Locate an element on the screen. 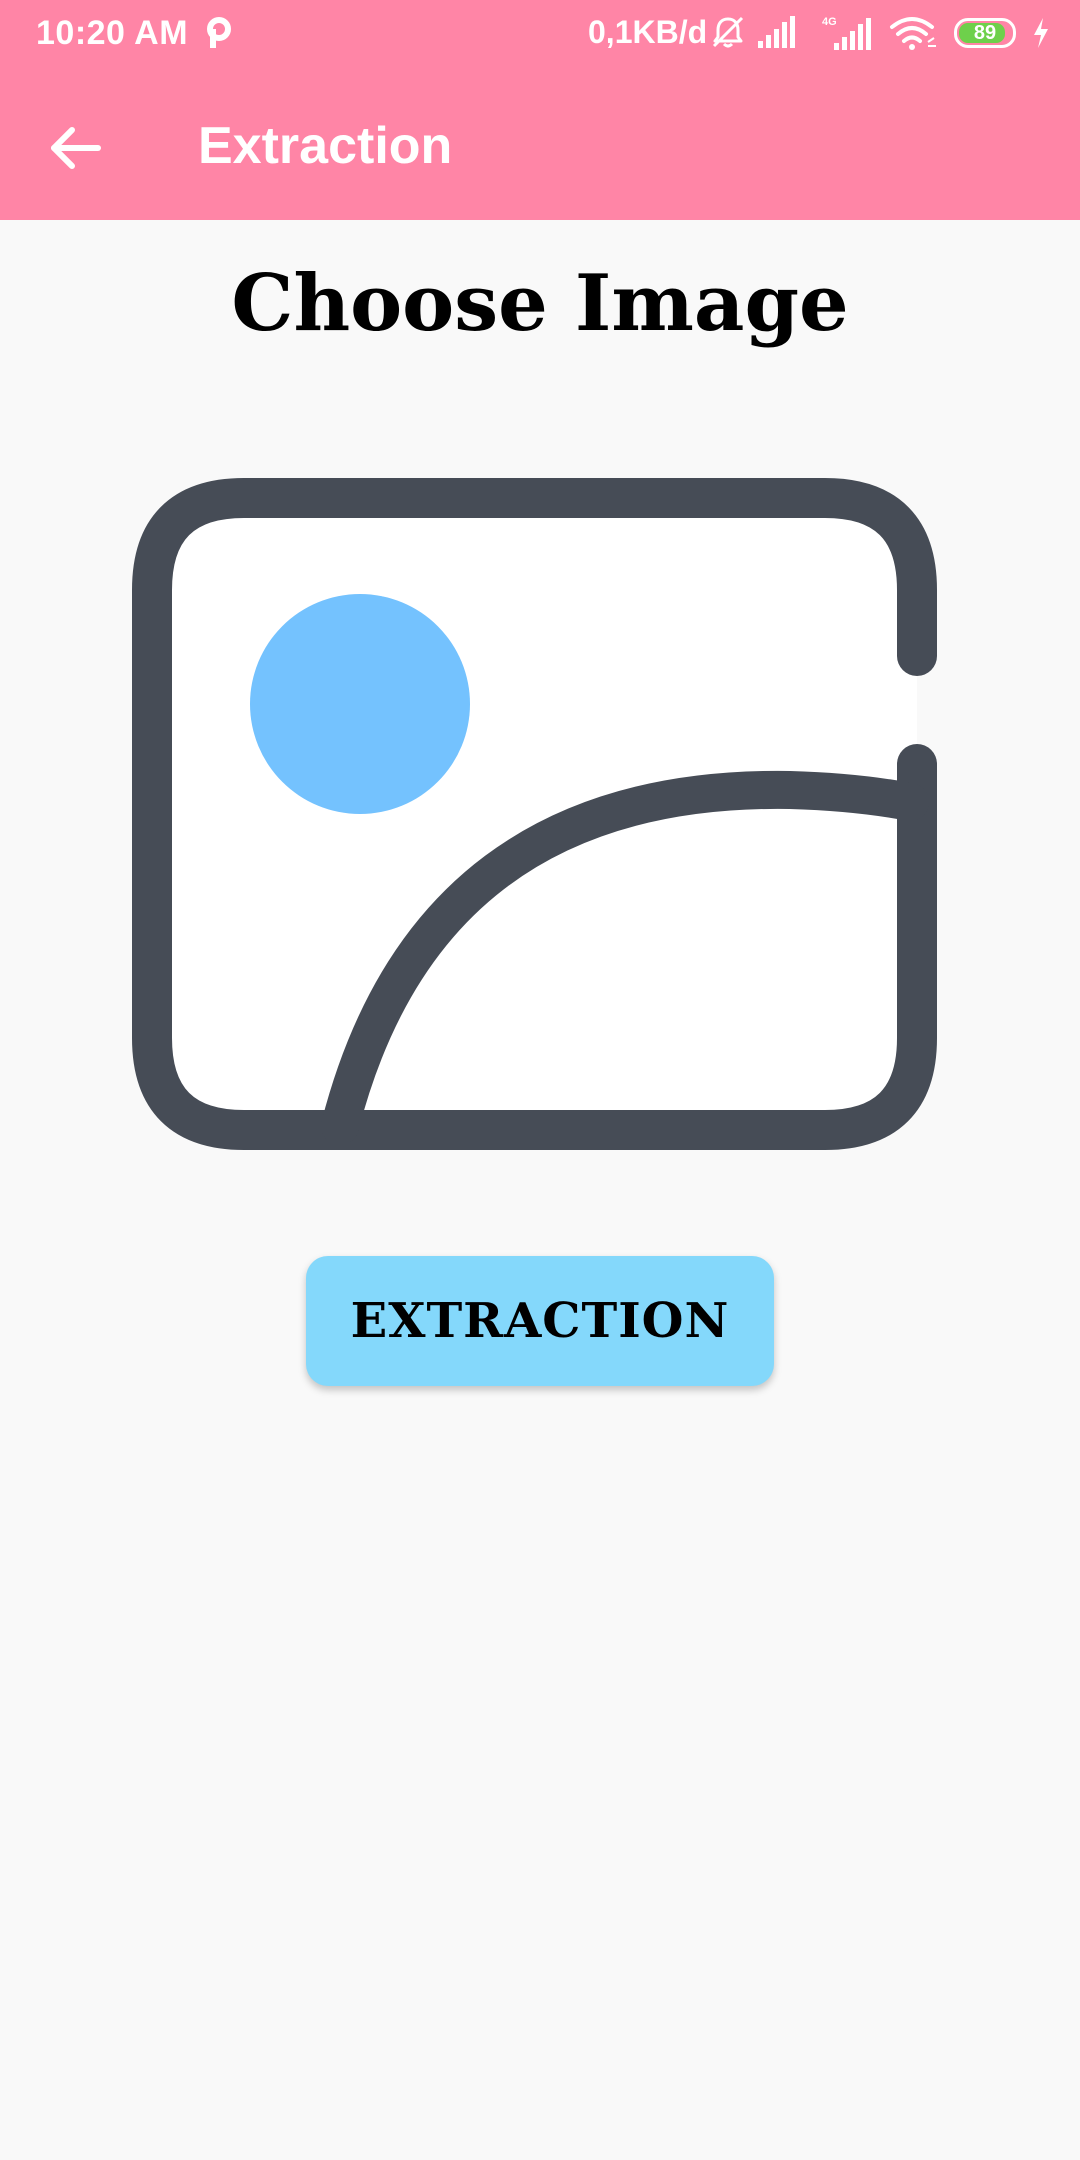 The height and width of the screenshot is (2160, 1080). battery-icon: 89 is located at coordinates (985, 33).